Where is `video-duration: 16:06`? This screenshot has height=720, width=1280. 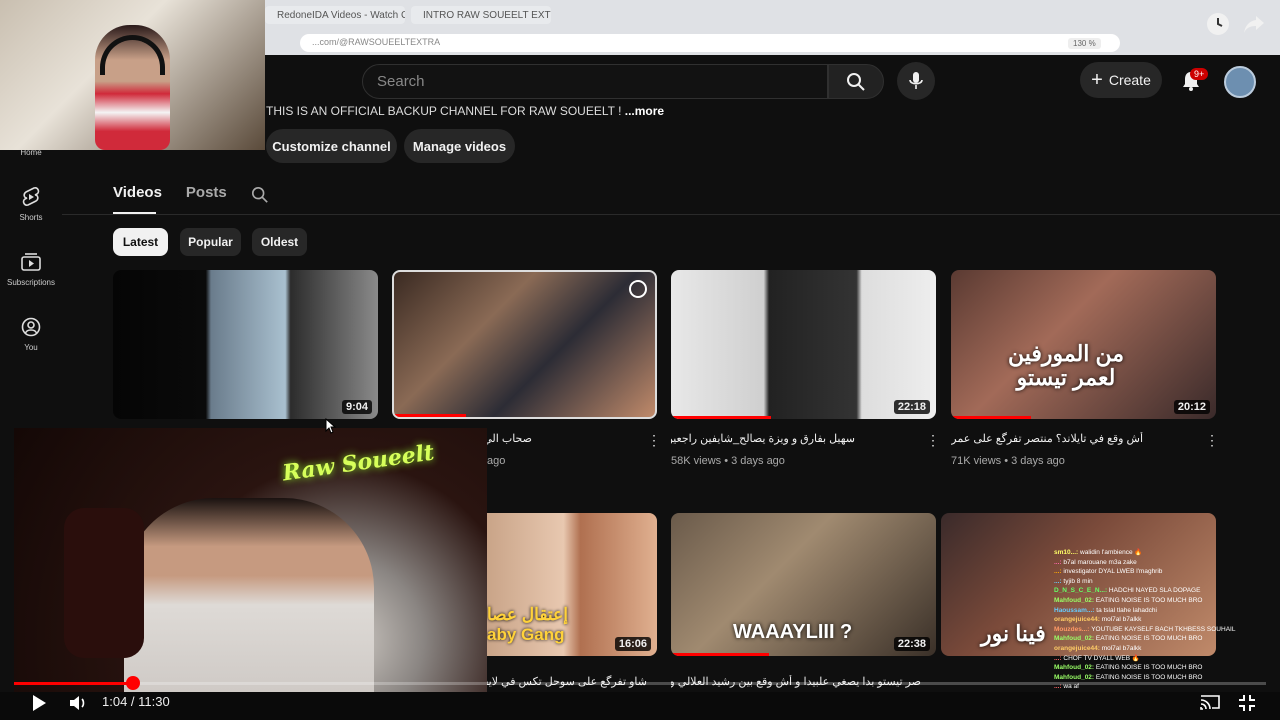 video-duration: 16:06 is located at coordinates (632, 644).